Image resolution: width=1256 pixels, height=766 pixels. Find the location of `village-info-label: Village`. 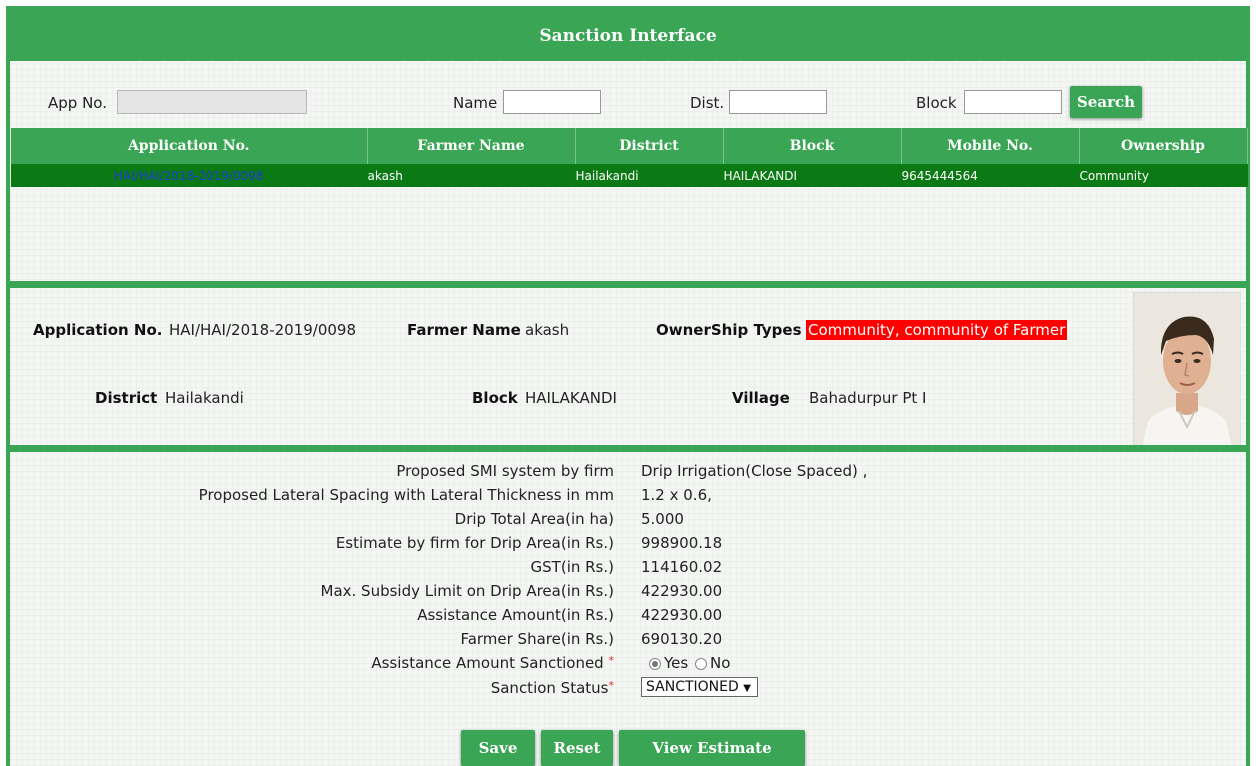

village-info-label: Village is located at coordinates (761, 398).